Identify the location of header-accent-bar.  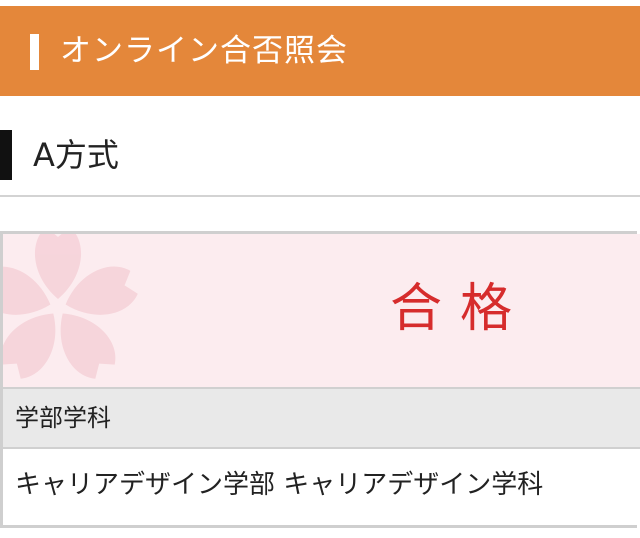
(34, 52).